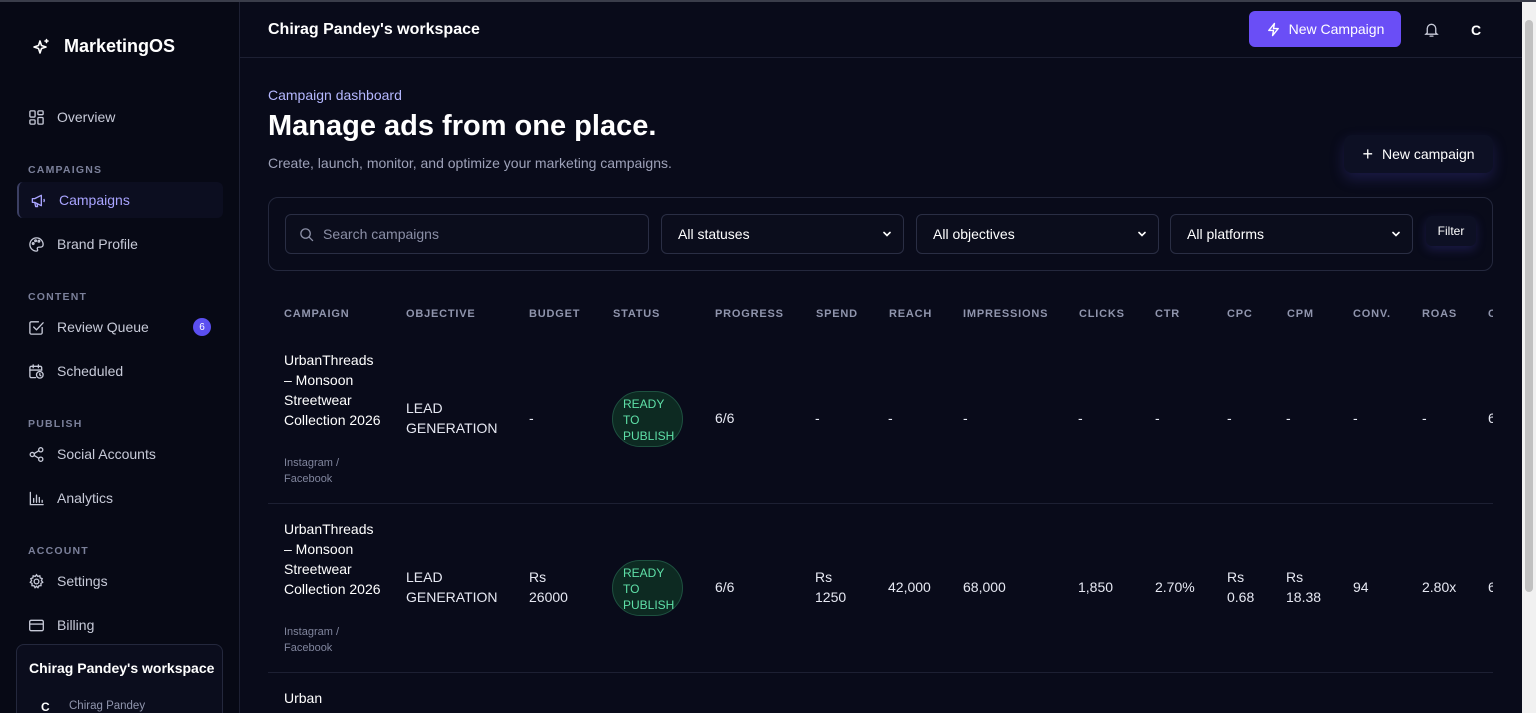 The height and width of the screenshot is (713, 1536). I want to click on section-label-campaigns: CAMPAIGNS, so click(65, 170).